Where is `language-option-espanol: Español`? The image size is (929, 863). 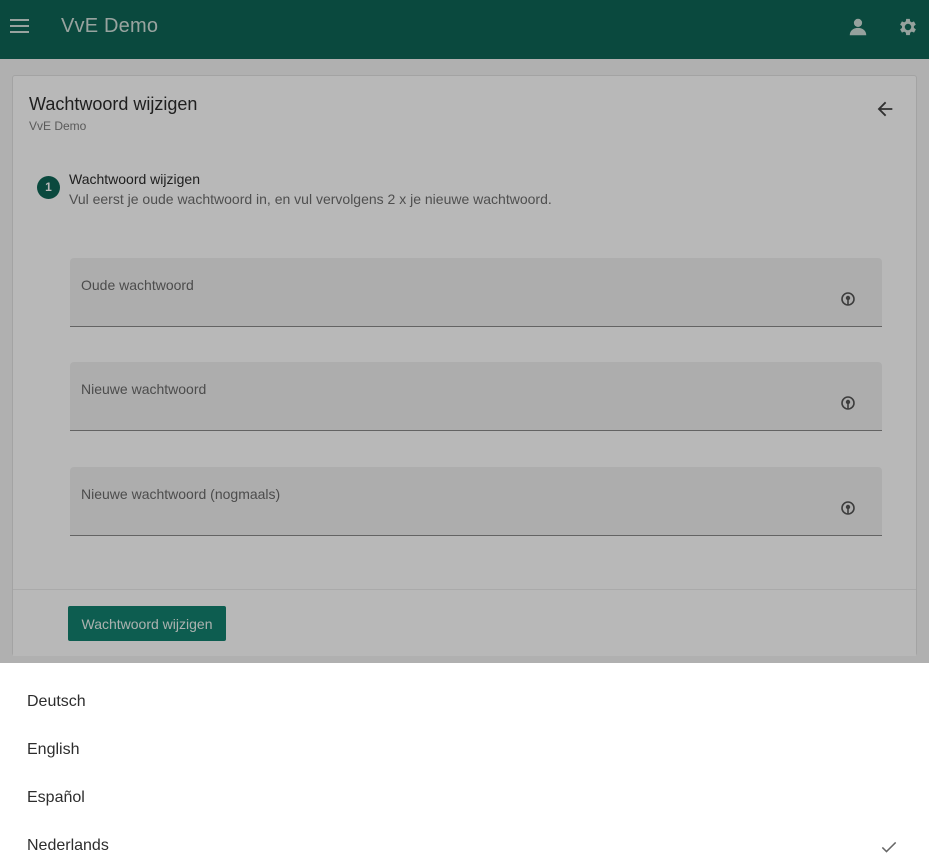
language-option-espanol: Español is located at coordinates (464, 798).